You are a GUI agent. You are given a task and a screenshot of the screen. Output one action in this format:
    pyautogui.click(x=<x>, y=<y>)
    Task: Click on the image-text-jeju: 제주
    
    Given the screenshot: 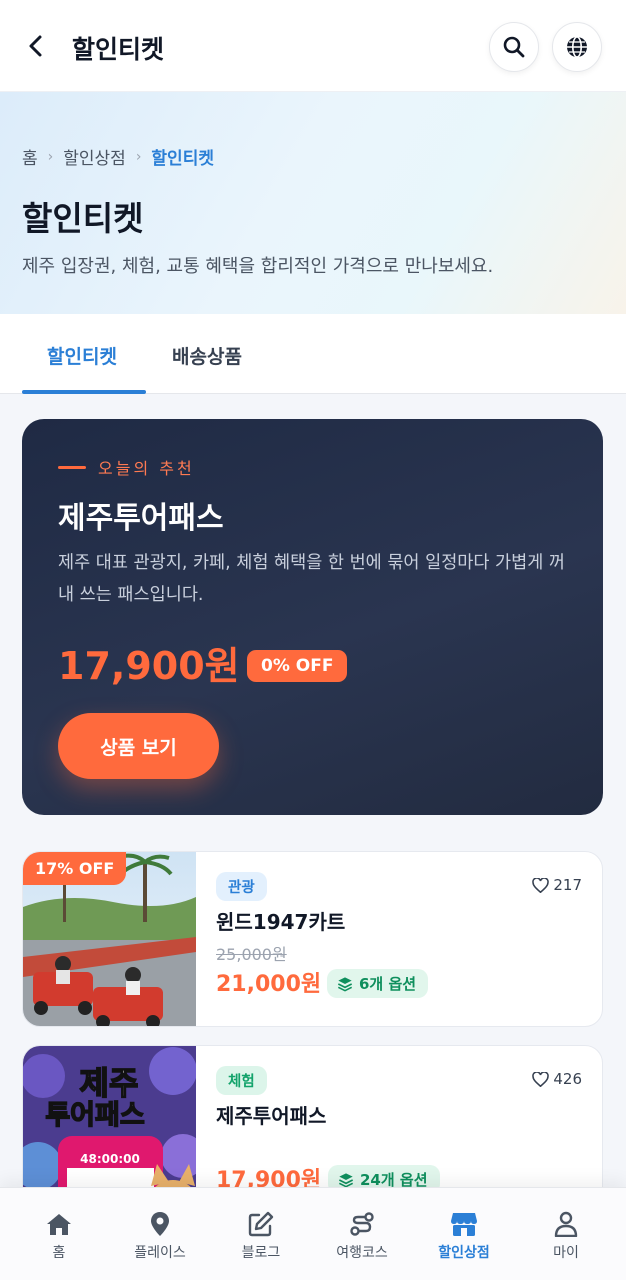 What is the action you would take?
    pyautogui.click(x=109, y=1083)
    